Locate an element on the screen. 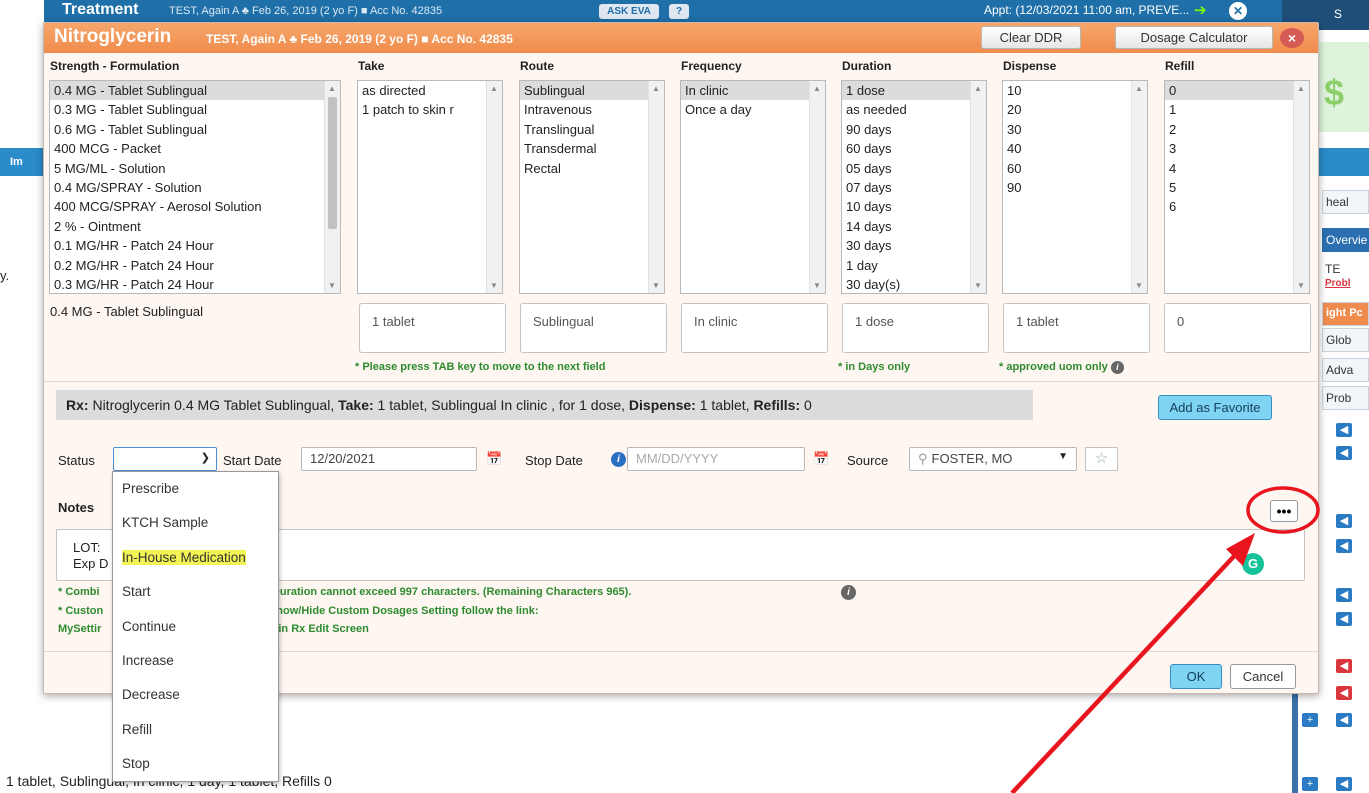 This screenshot has height=793, width=1369. list-option: 6 is located at coordinates (1237, 206).